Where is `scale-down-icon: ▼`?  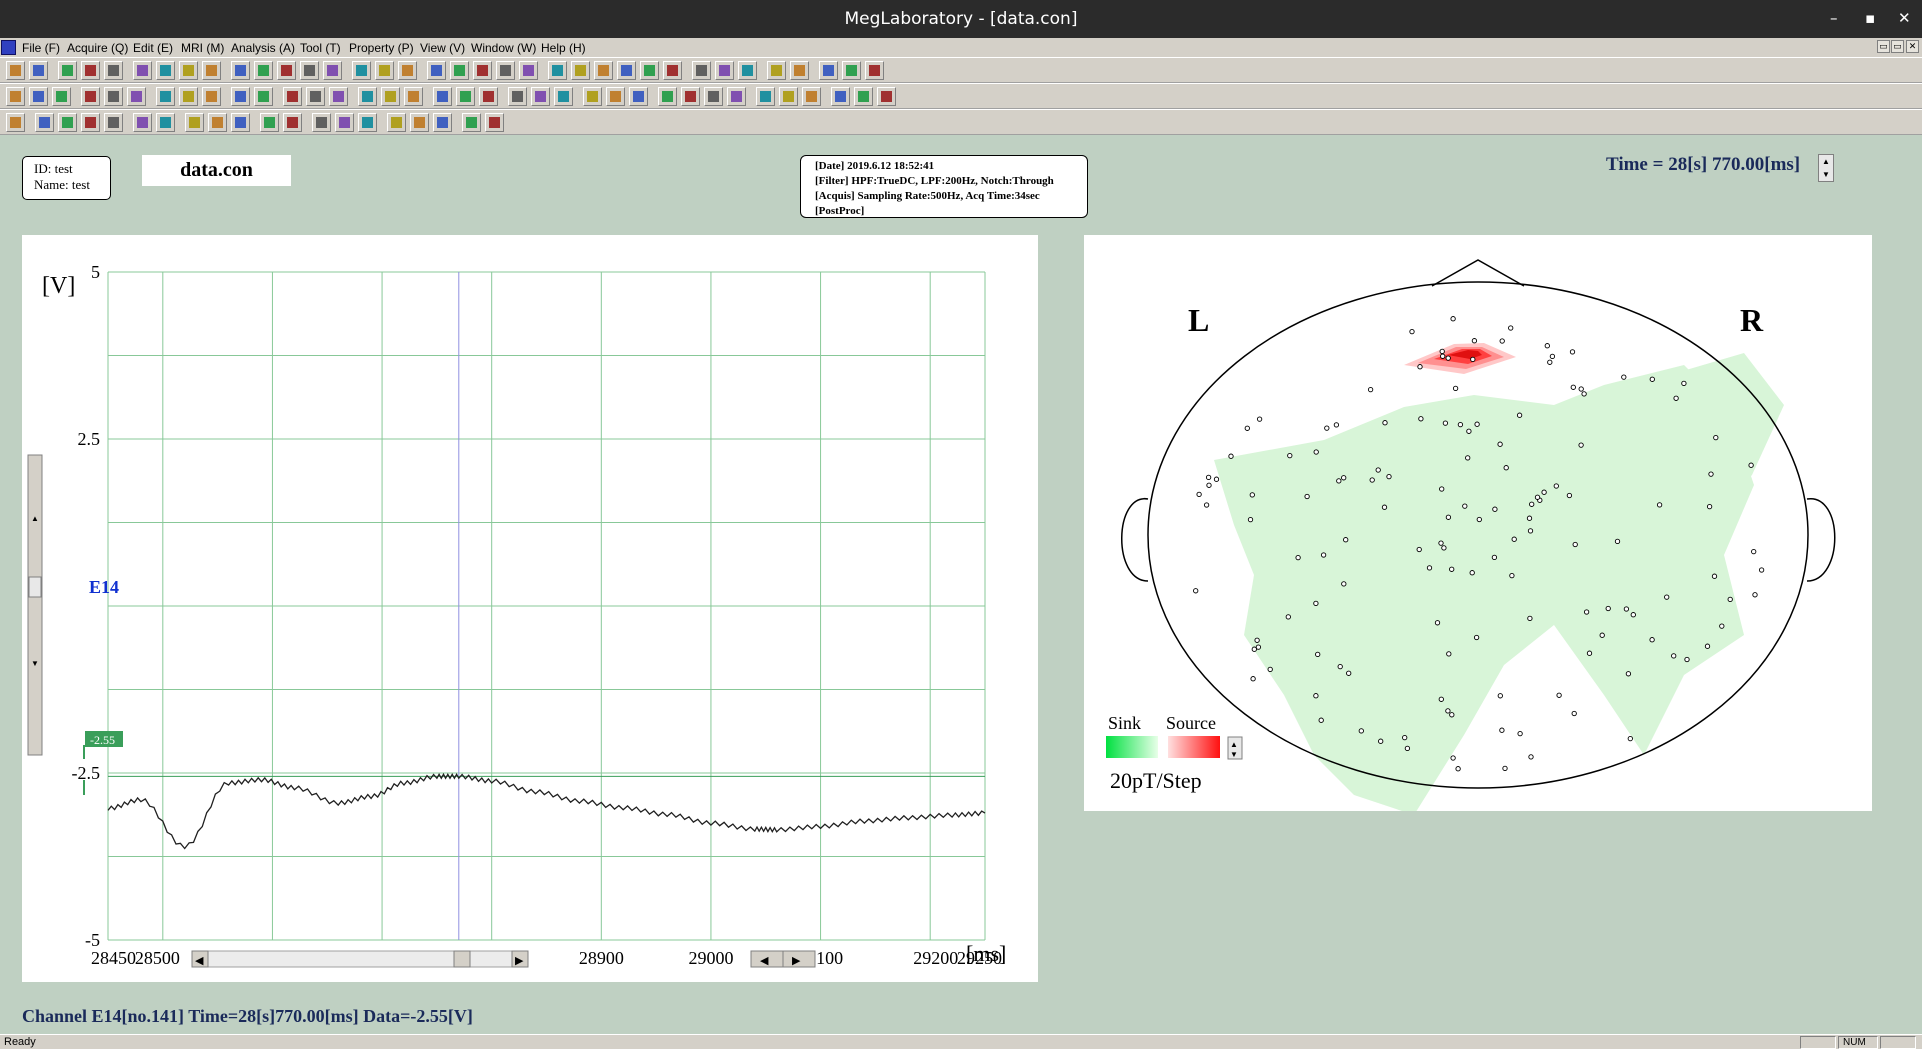
scale-down-icon: ▼ is located at coordinates (1234, 754).